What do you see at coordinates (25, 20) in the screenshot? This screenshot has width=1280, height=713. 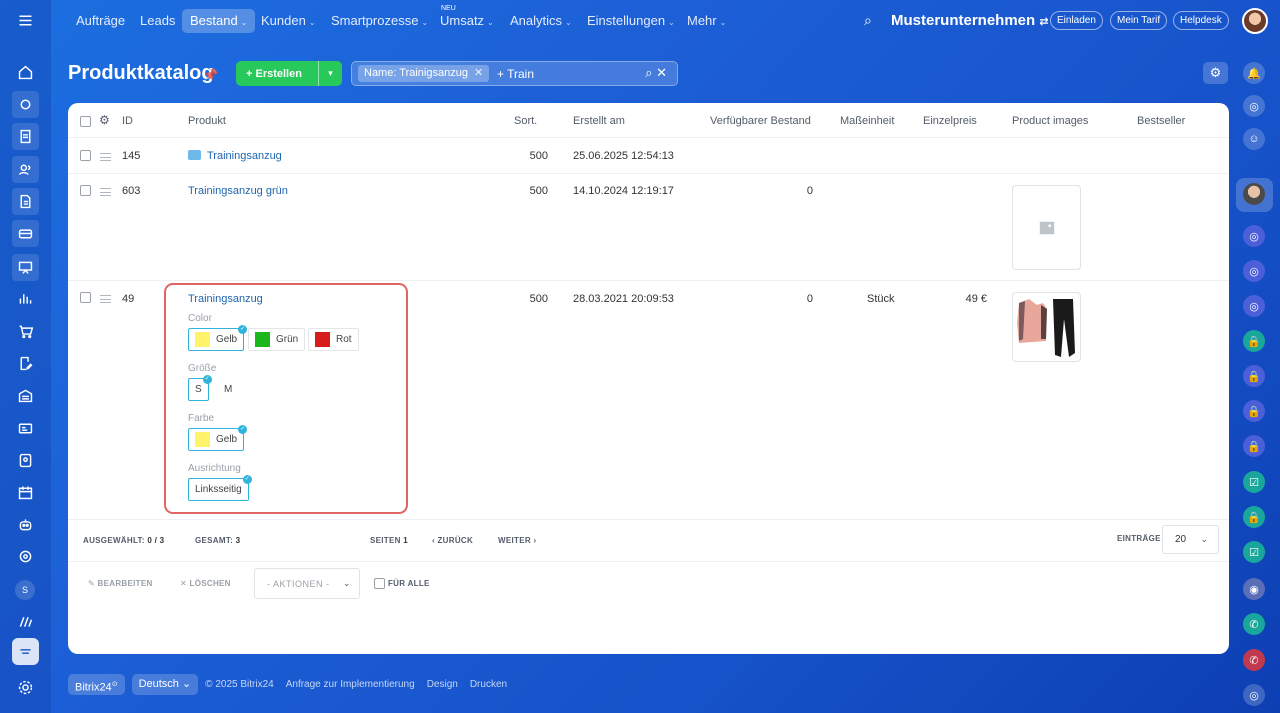 I see `menu-icon` at bounding box center [25, 20].